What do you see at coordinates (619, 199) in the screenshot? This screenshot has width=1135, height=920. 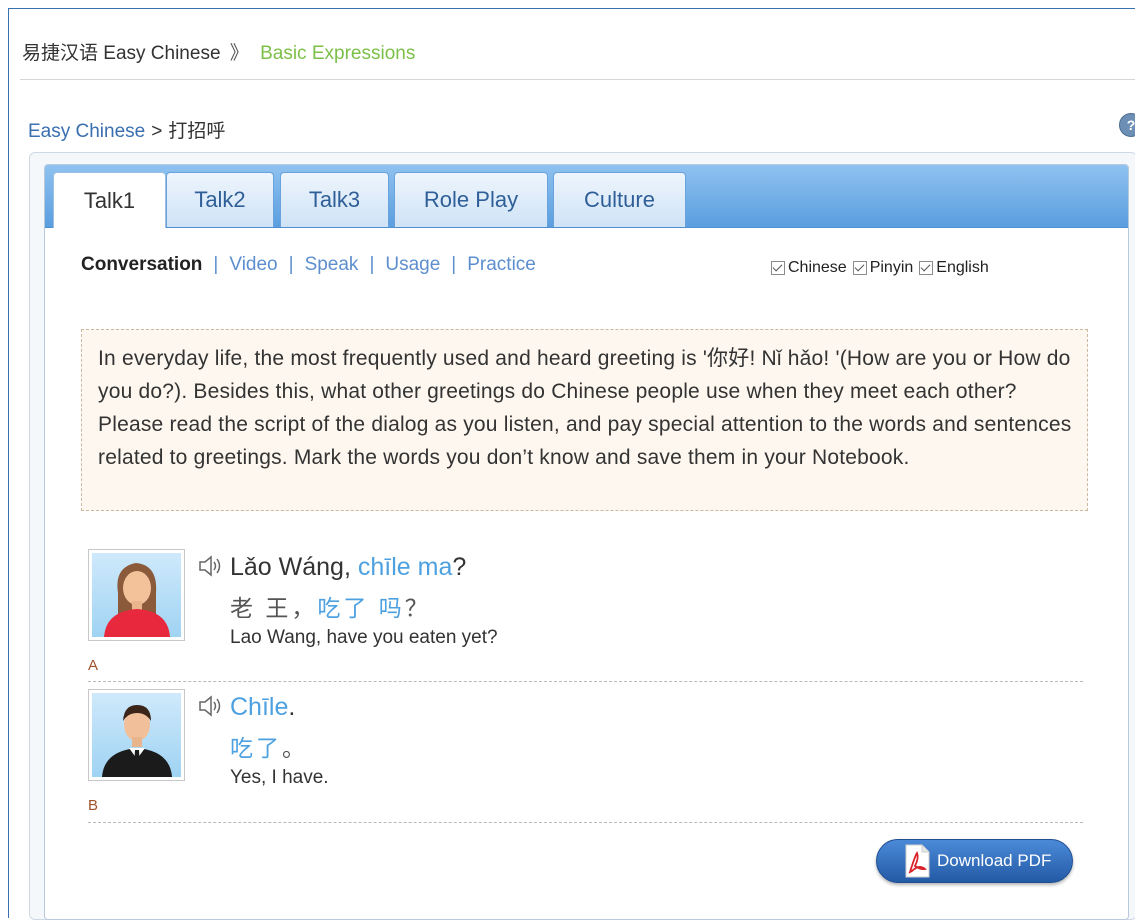 I see `tab-culture: Culture` at bounding box center [619, 199].